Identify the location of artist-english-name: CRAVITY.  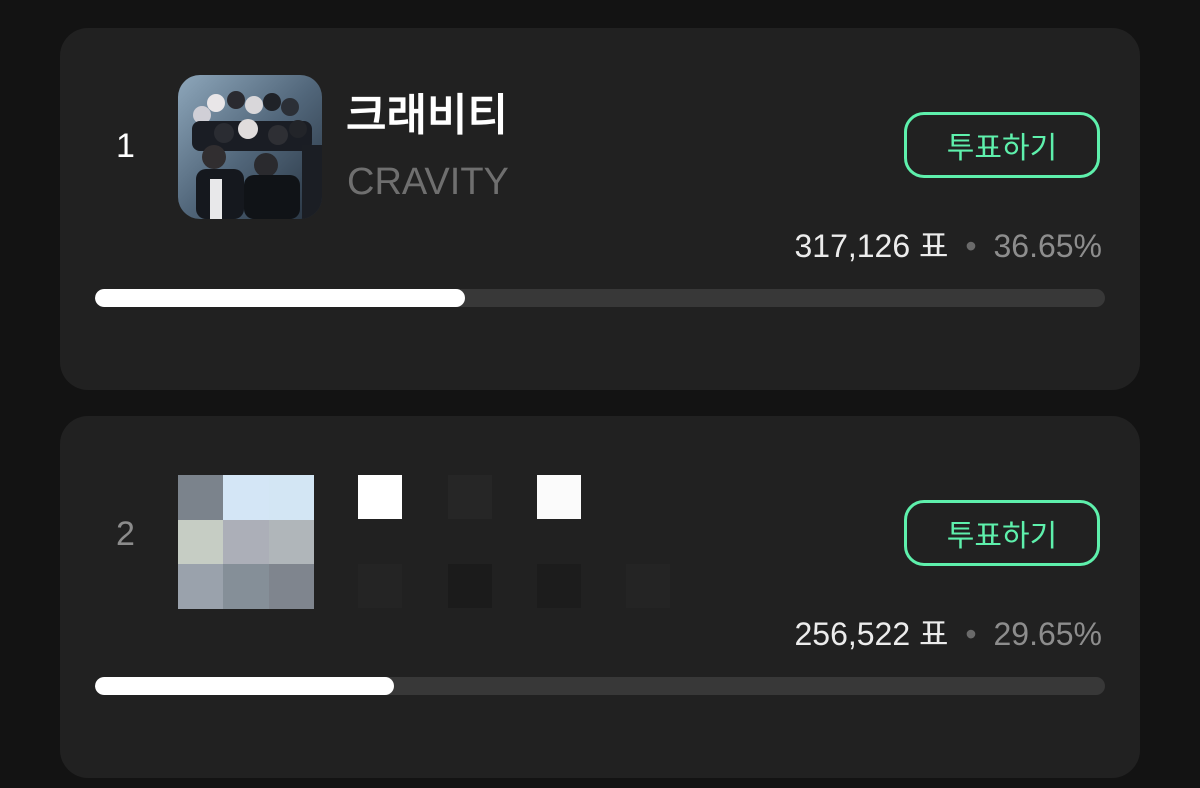
(428, 182).